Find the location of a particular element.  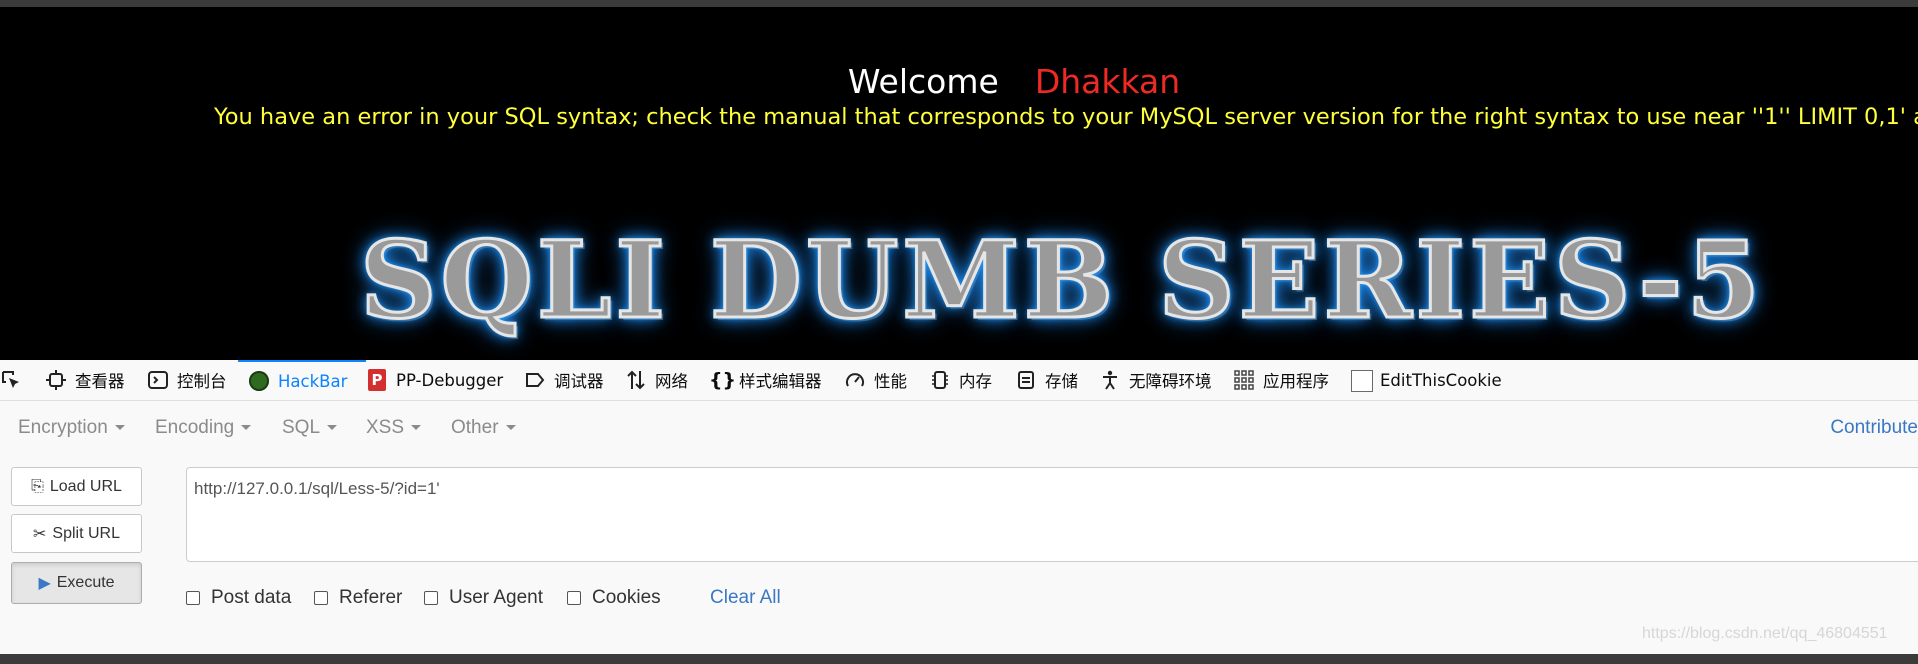

tab-hackbar: HackBar is located at coordinates (302, 380).